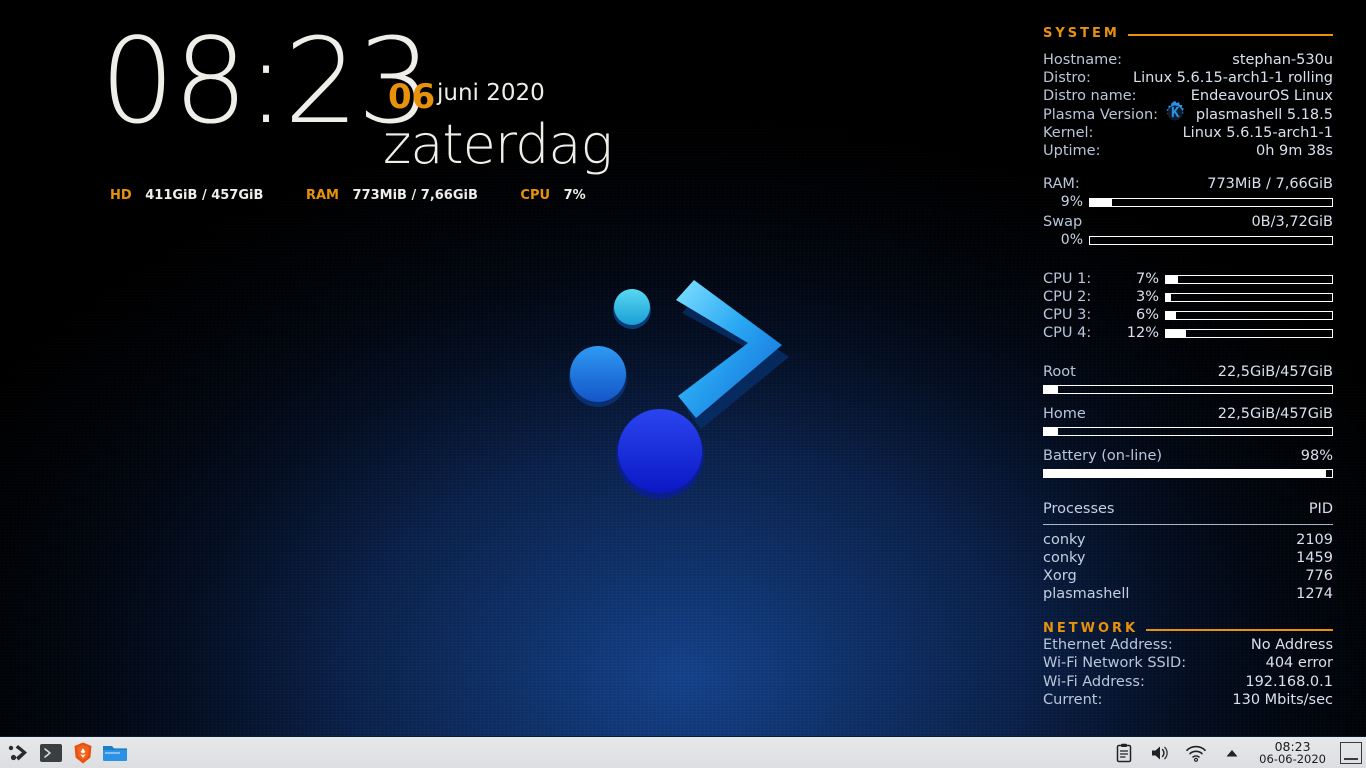  Describe the element at coordinates (1188, 663) in the screenshot. I see `network-row-ssid: Wi-Fi Network SSID: 404 error` at that location.